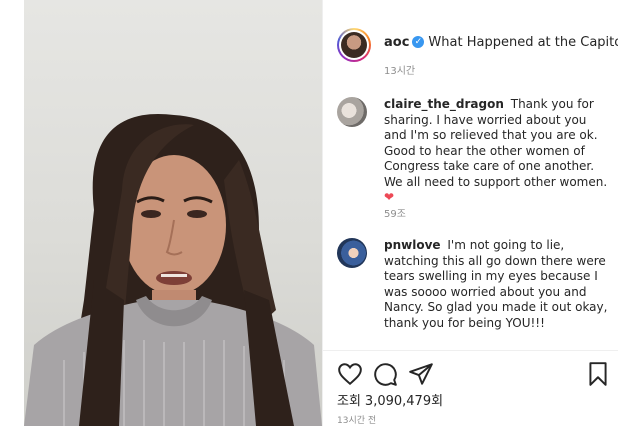  I want to click on views-label: 조회, so click(349, 401).